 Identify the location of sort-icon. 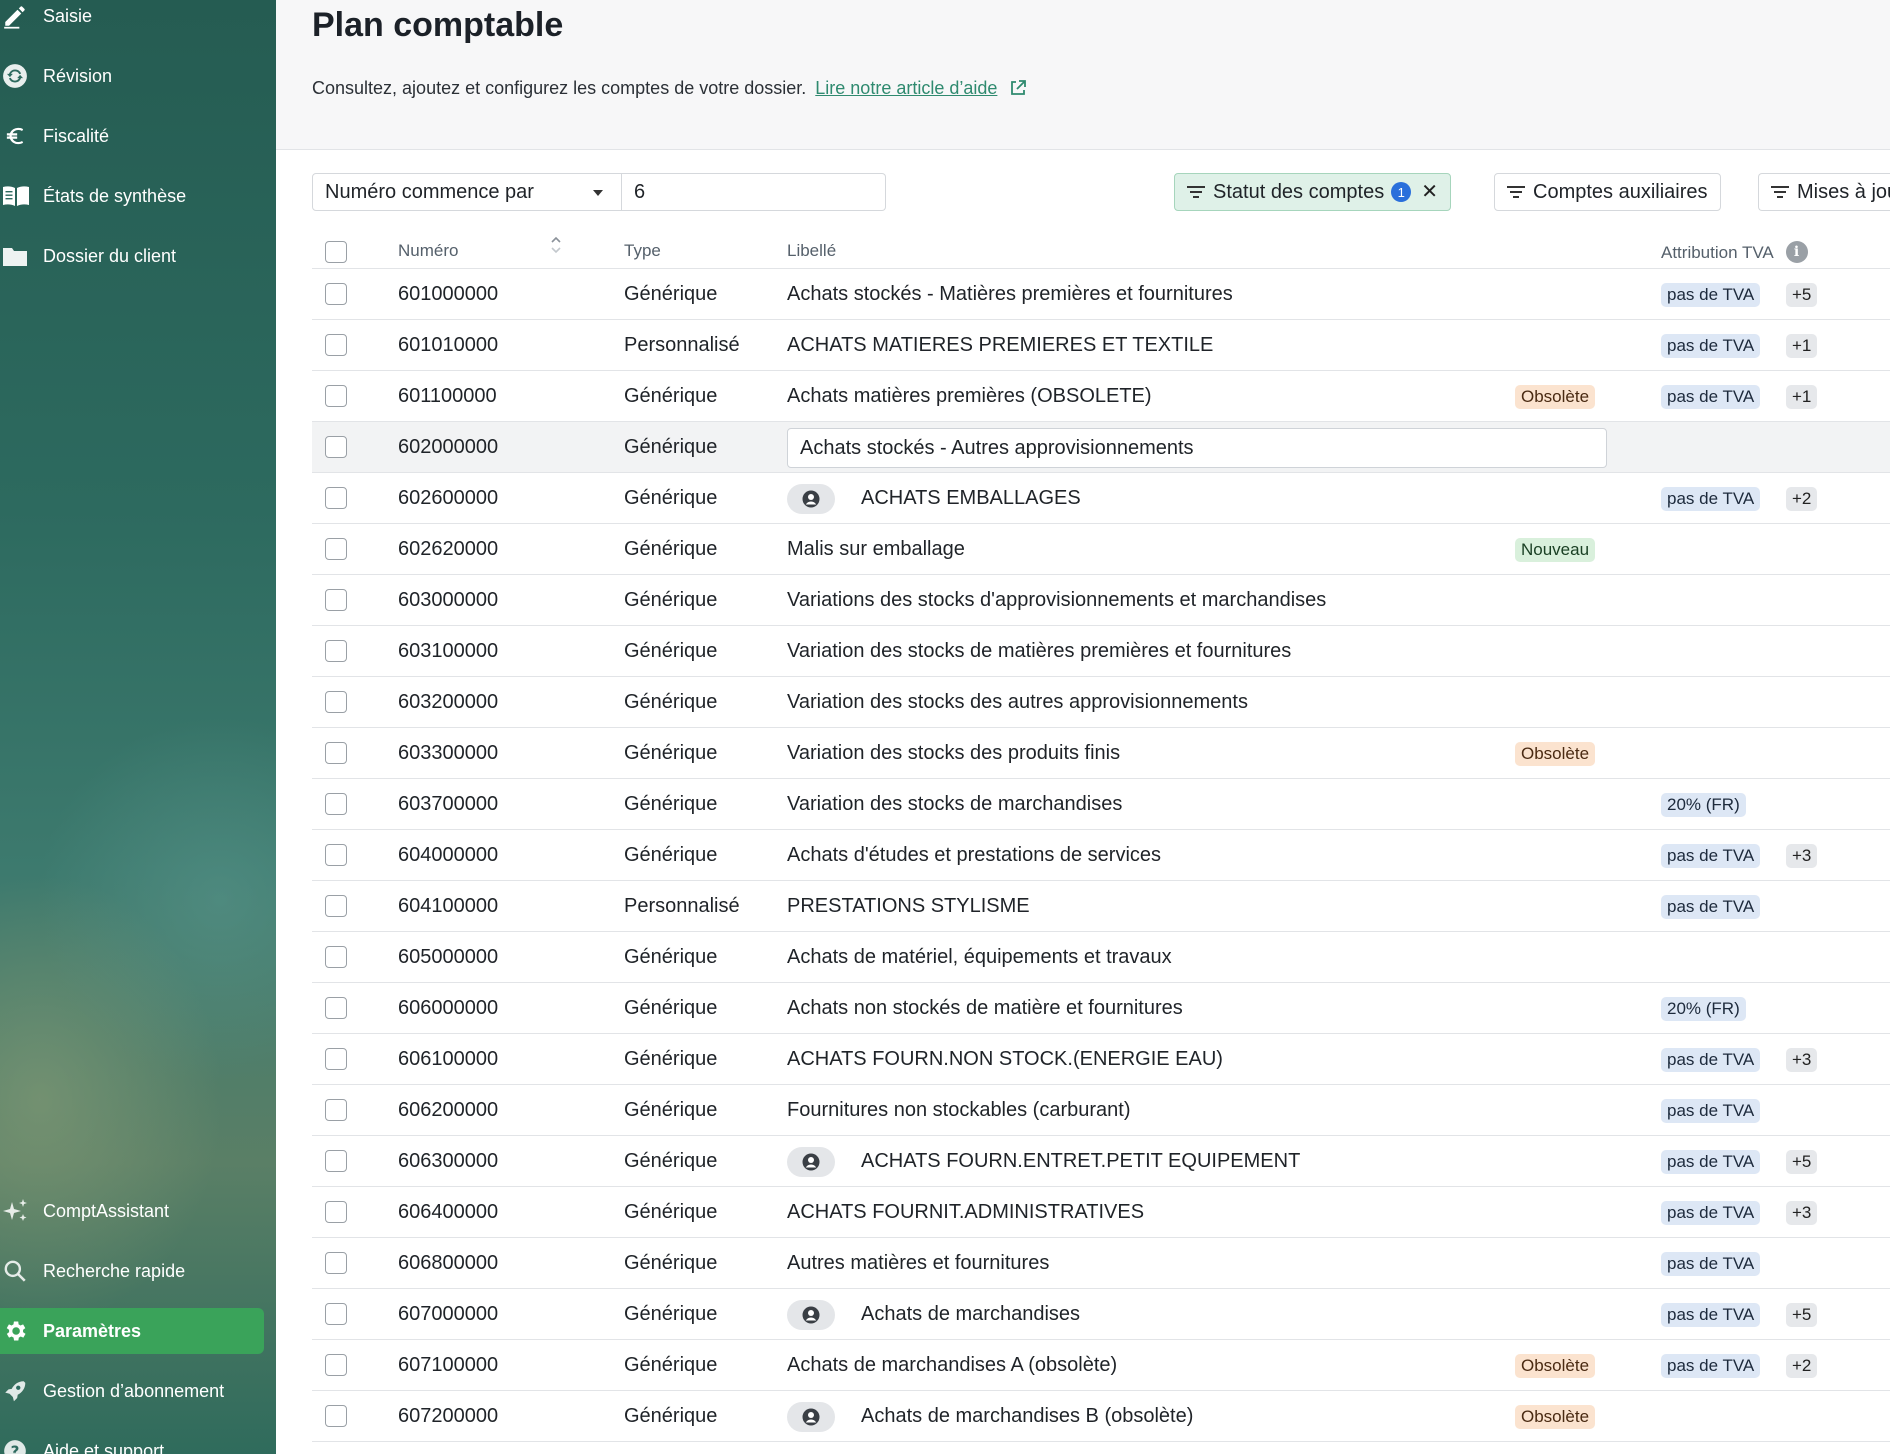
(556, 247).